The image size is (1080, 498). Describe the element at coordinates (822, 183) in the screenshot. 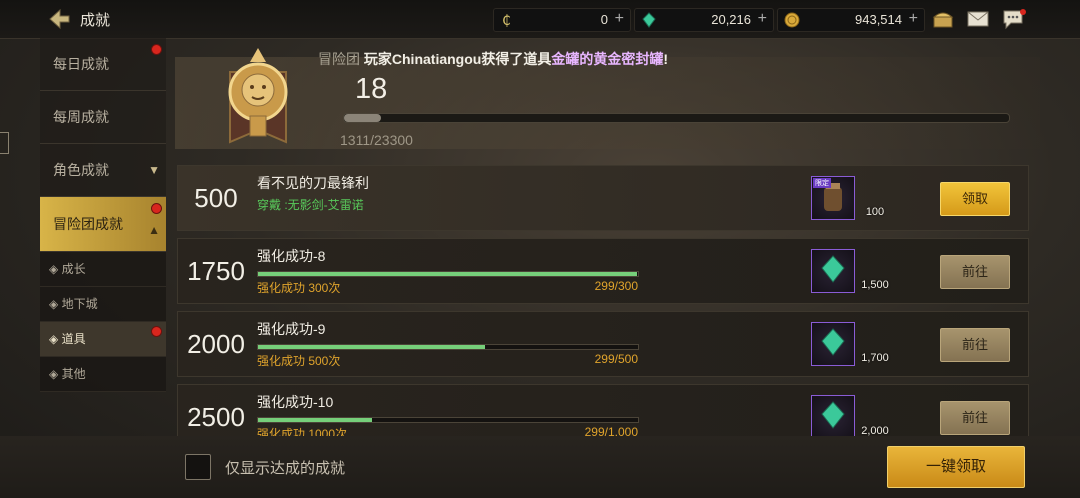

I see `reward-tag: 限定` at that location.